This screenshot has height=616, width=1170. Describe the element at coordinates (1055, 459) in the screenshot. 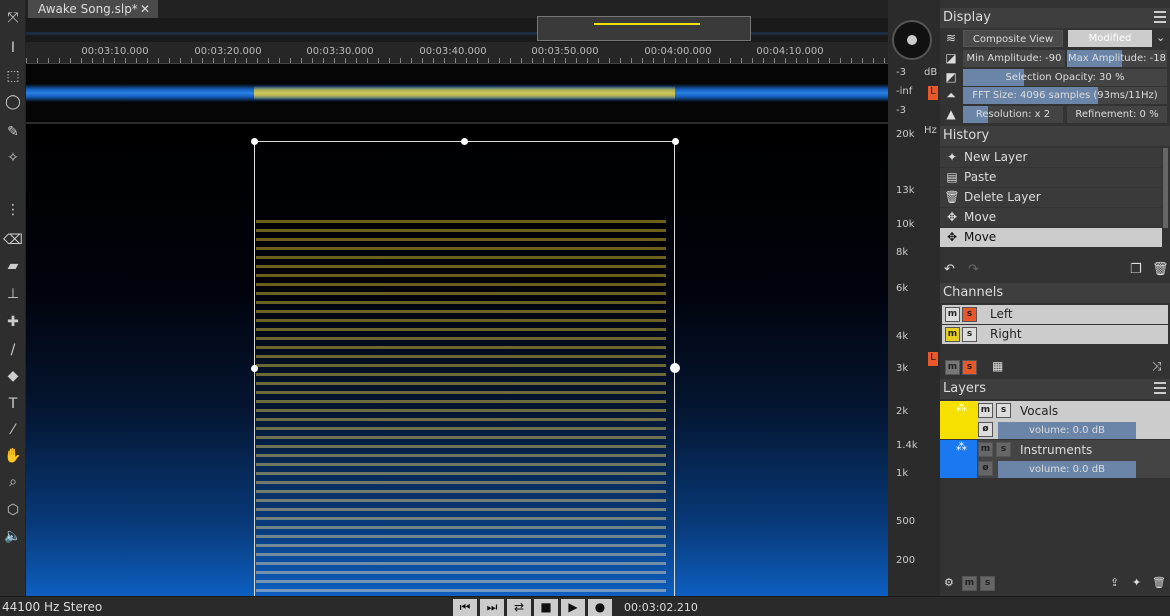

I see `layer-instruments: ⁂ ms Instruments ø volume: 0.0 dB` at that location.